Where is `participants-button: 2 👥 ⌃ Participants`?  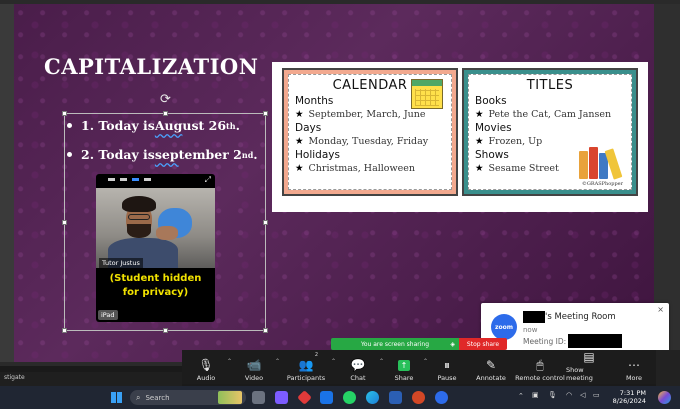
participants-button: 2 👥 ⌃ Participants is located at coordinates (307, 367).